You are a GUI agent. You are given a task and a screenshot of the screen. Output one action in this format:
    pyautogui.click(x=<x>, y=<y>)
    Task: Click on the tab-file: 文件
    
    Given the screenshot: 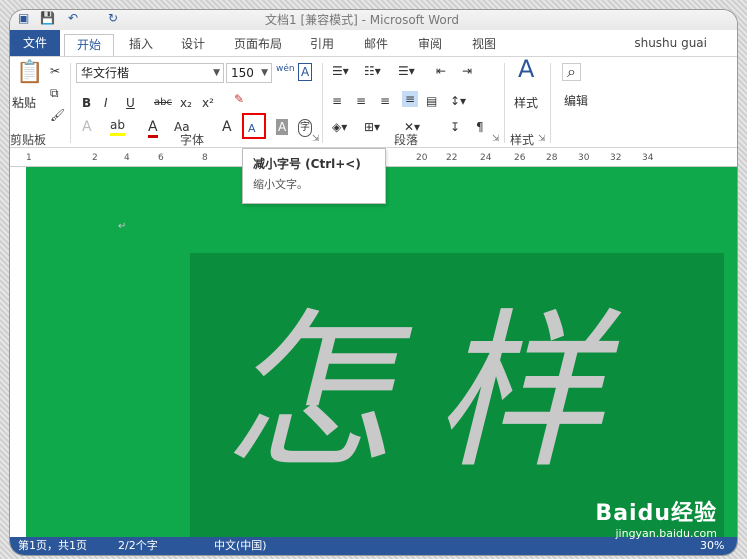 What is the action you would take?
    pyautogui.click(x=35, y=43)
    